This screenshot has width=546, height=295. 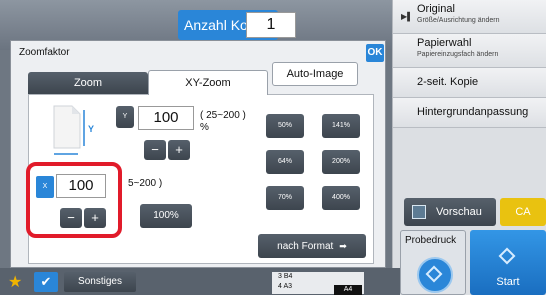 What do you see at coordinates (341, 162) in the screenshot?
I see `preset-200-button: 200%` at bounding box center [341, 162].